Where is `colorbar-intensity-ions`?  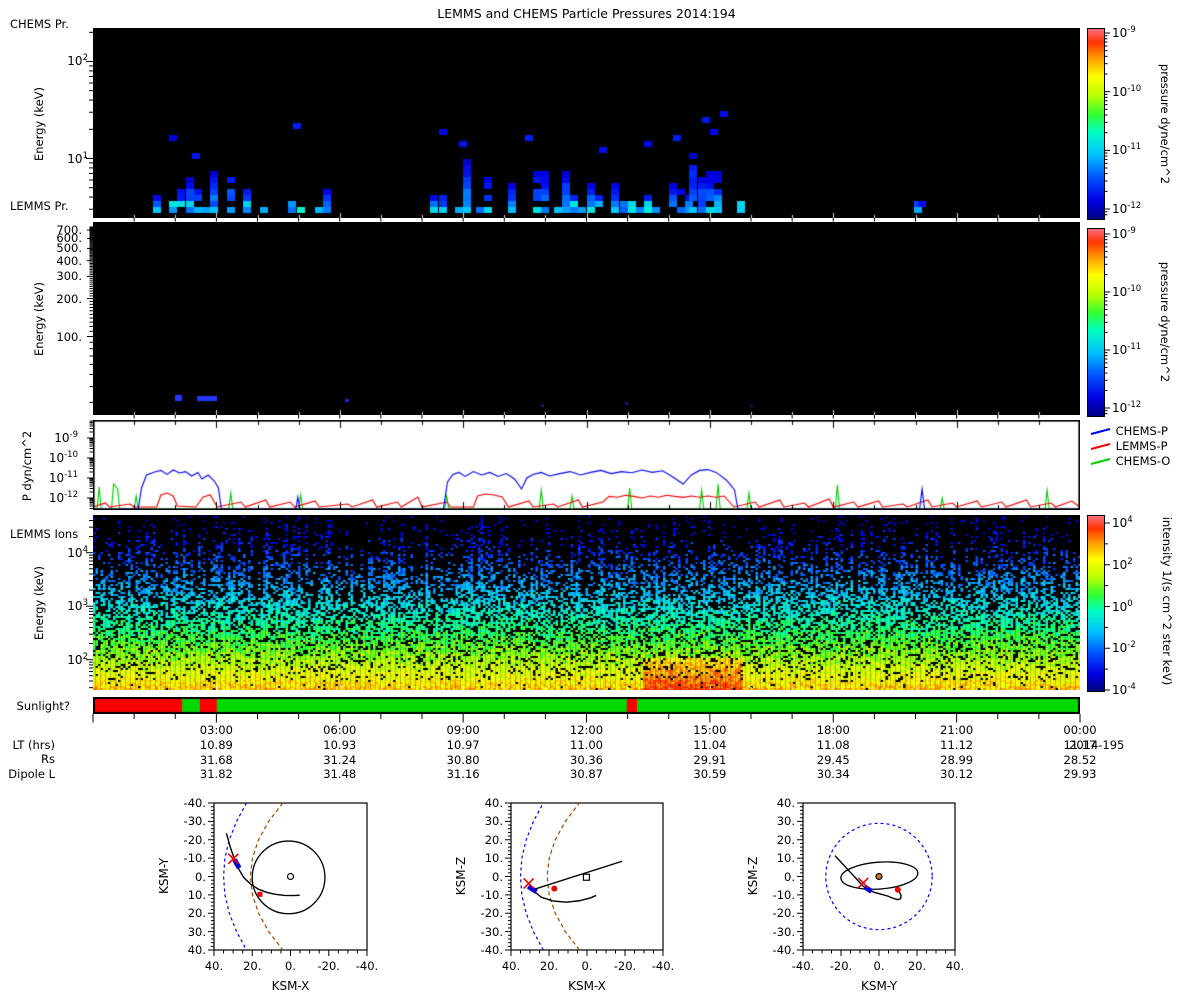
colorbar-intensity-ions is located at coordinates (1096, 603).